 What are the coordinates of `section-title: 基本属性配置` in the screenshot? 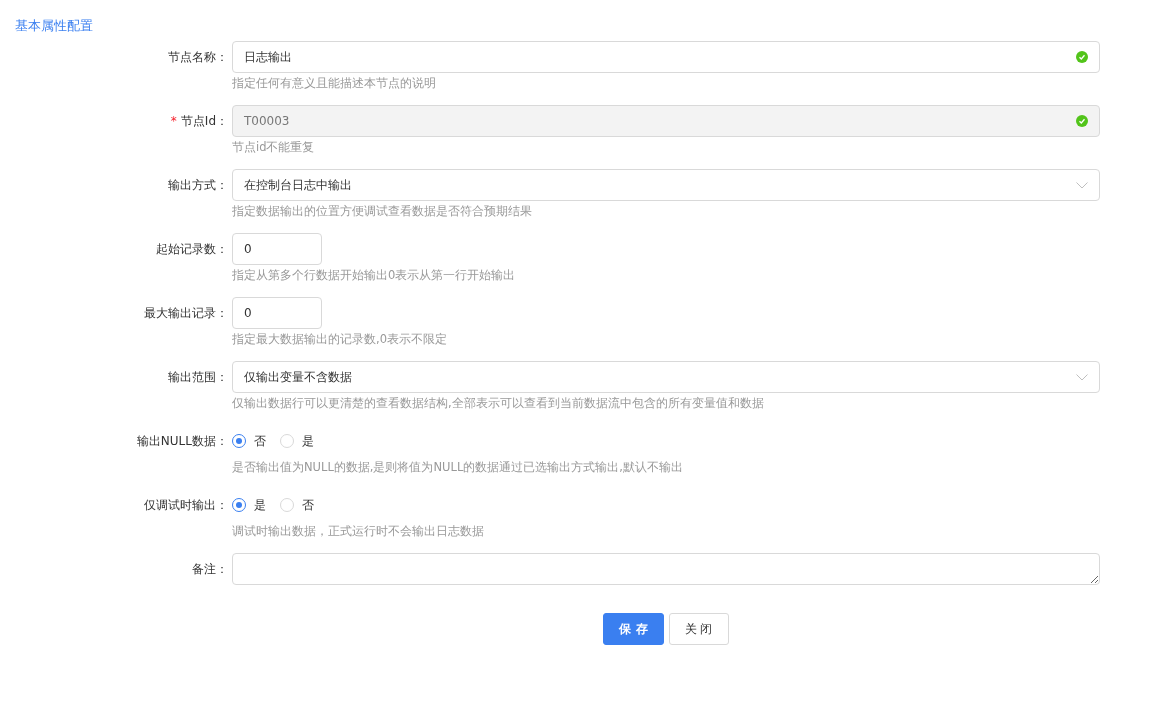 It's located at (54, 26).